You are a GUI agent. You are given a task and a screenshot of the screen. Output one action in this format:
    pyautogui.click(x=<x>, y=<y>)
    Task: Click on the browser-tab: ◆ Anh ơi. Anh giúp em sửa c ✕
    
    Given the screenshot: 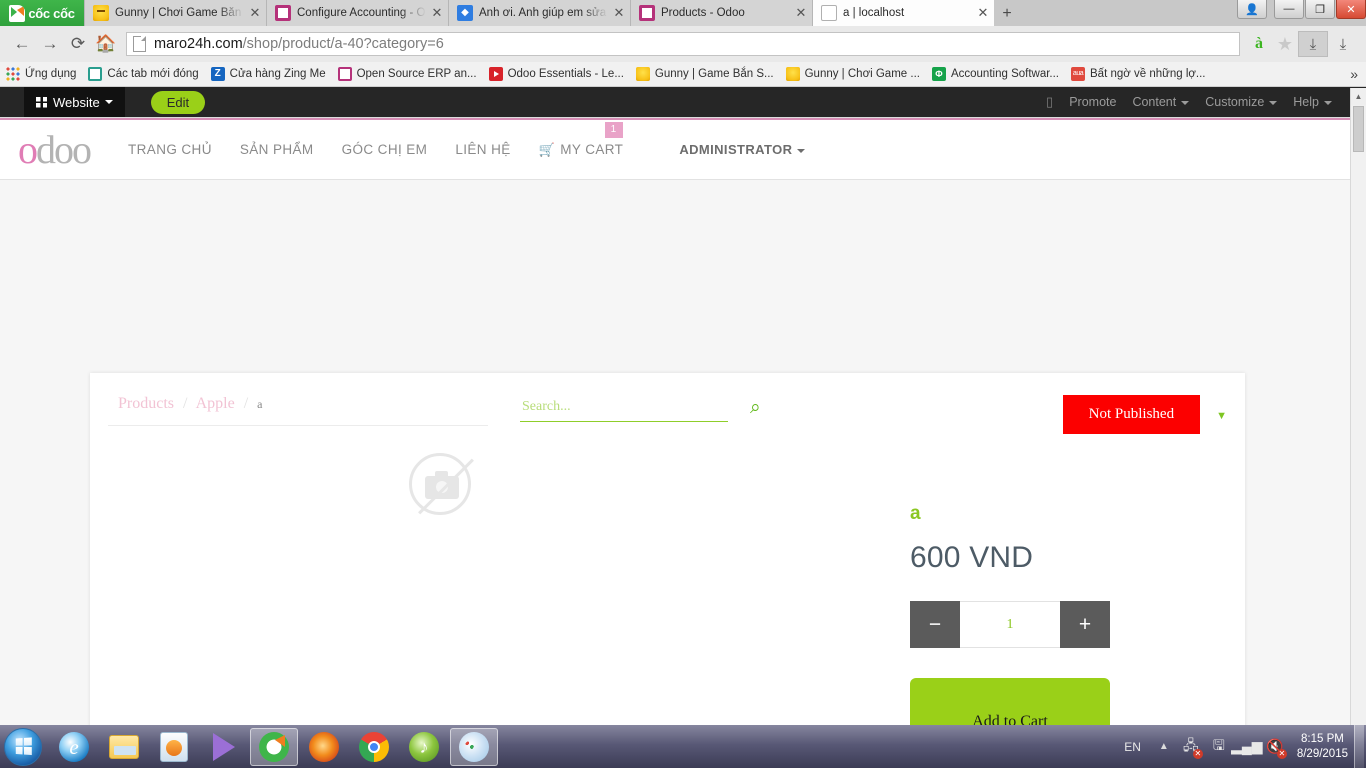 What is the action you would take?
    pyautogui.click(x=539, y=13)
    